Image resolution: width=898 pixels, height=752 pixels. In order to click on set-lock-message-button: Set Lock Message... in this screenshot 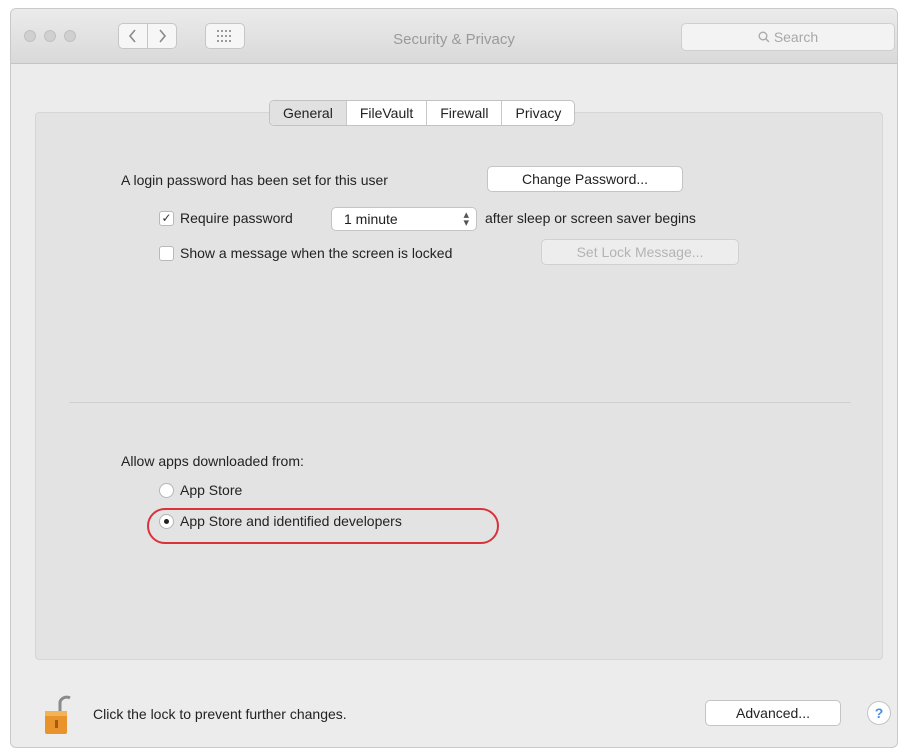, I will do `click(640, 252)`.